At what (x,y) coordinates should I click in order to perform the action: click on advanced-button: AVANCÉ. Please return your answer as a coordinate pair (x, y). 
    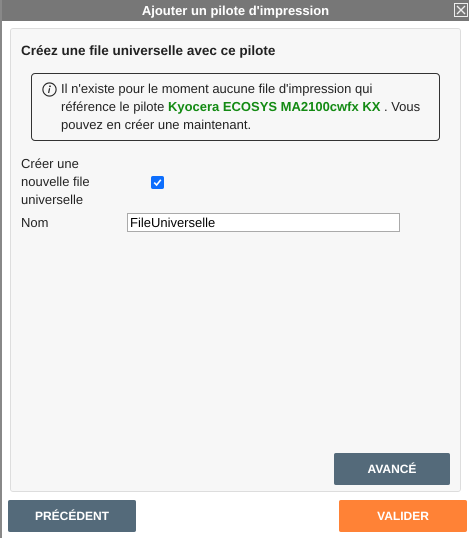
    Looking at the image, I should click on (392, 469).